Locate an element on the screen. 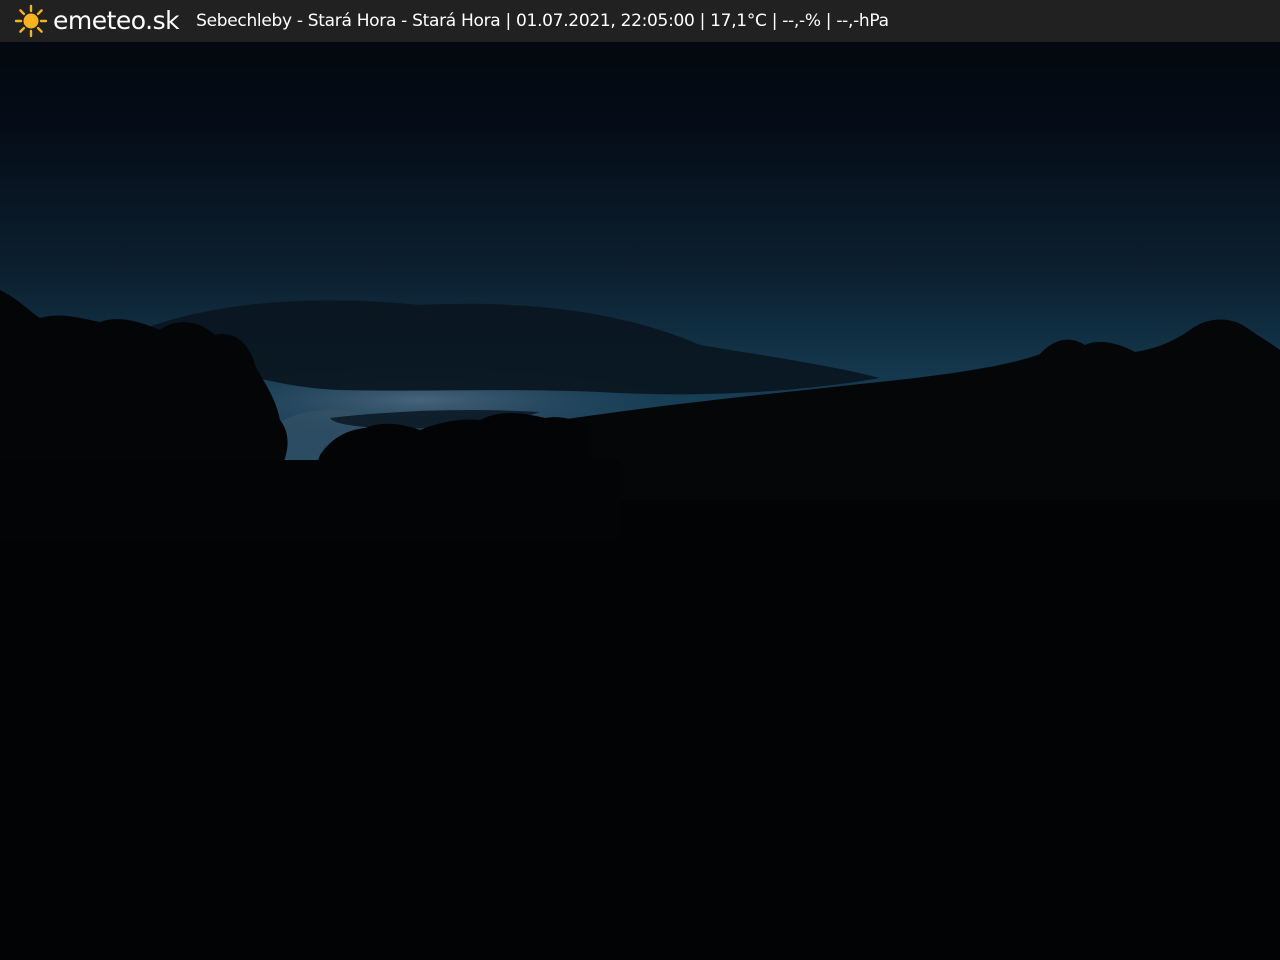 The image size is (1280, 960). foreground-transition is located at coordinates (310, 500).